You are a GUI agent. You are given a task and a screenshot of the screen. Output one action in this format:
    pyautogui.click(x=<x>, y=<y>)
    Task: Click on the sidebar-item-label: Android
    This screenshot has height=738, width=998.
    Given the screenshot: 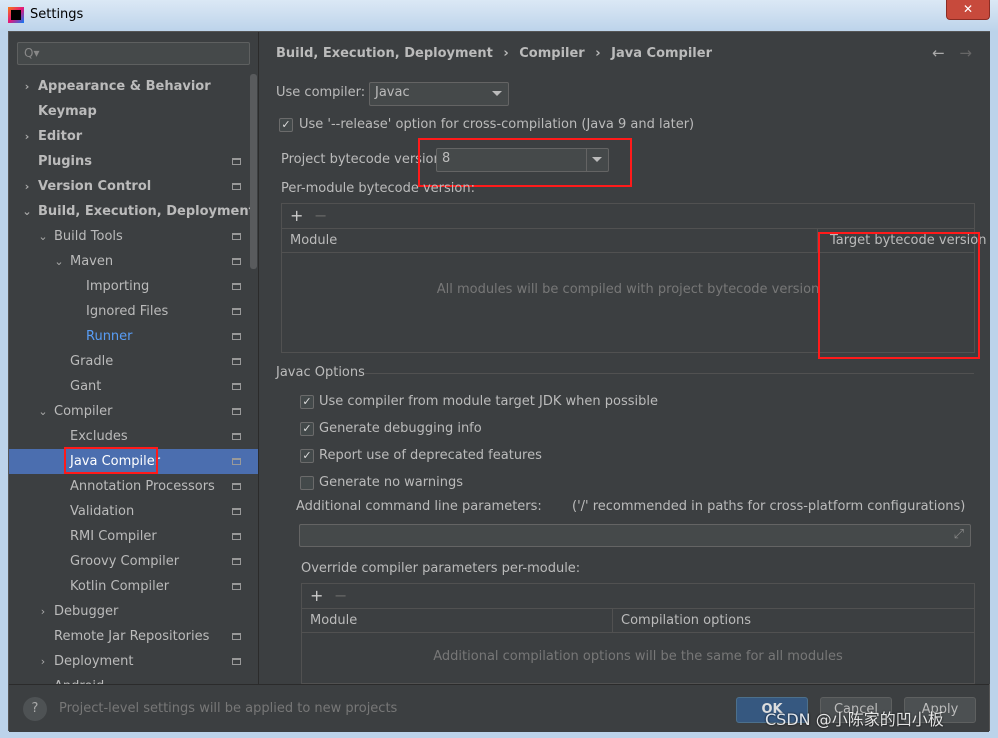 What is the action you would take?
    pyautogui.click(x=79, y=679)
    